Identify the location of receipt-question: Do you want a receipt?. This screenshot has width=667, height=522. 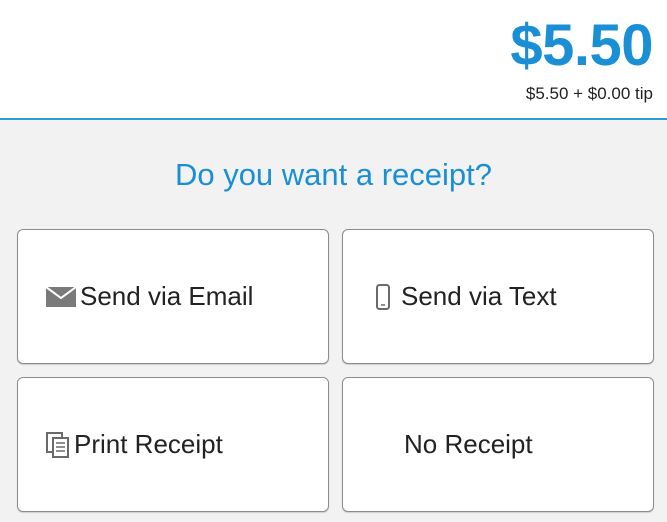
(333, 174).